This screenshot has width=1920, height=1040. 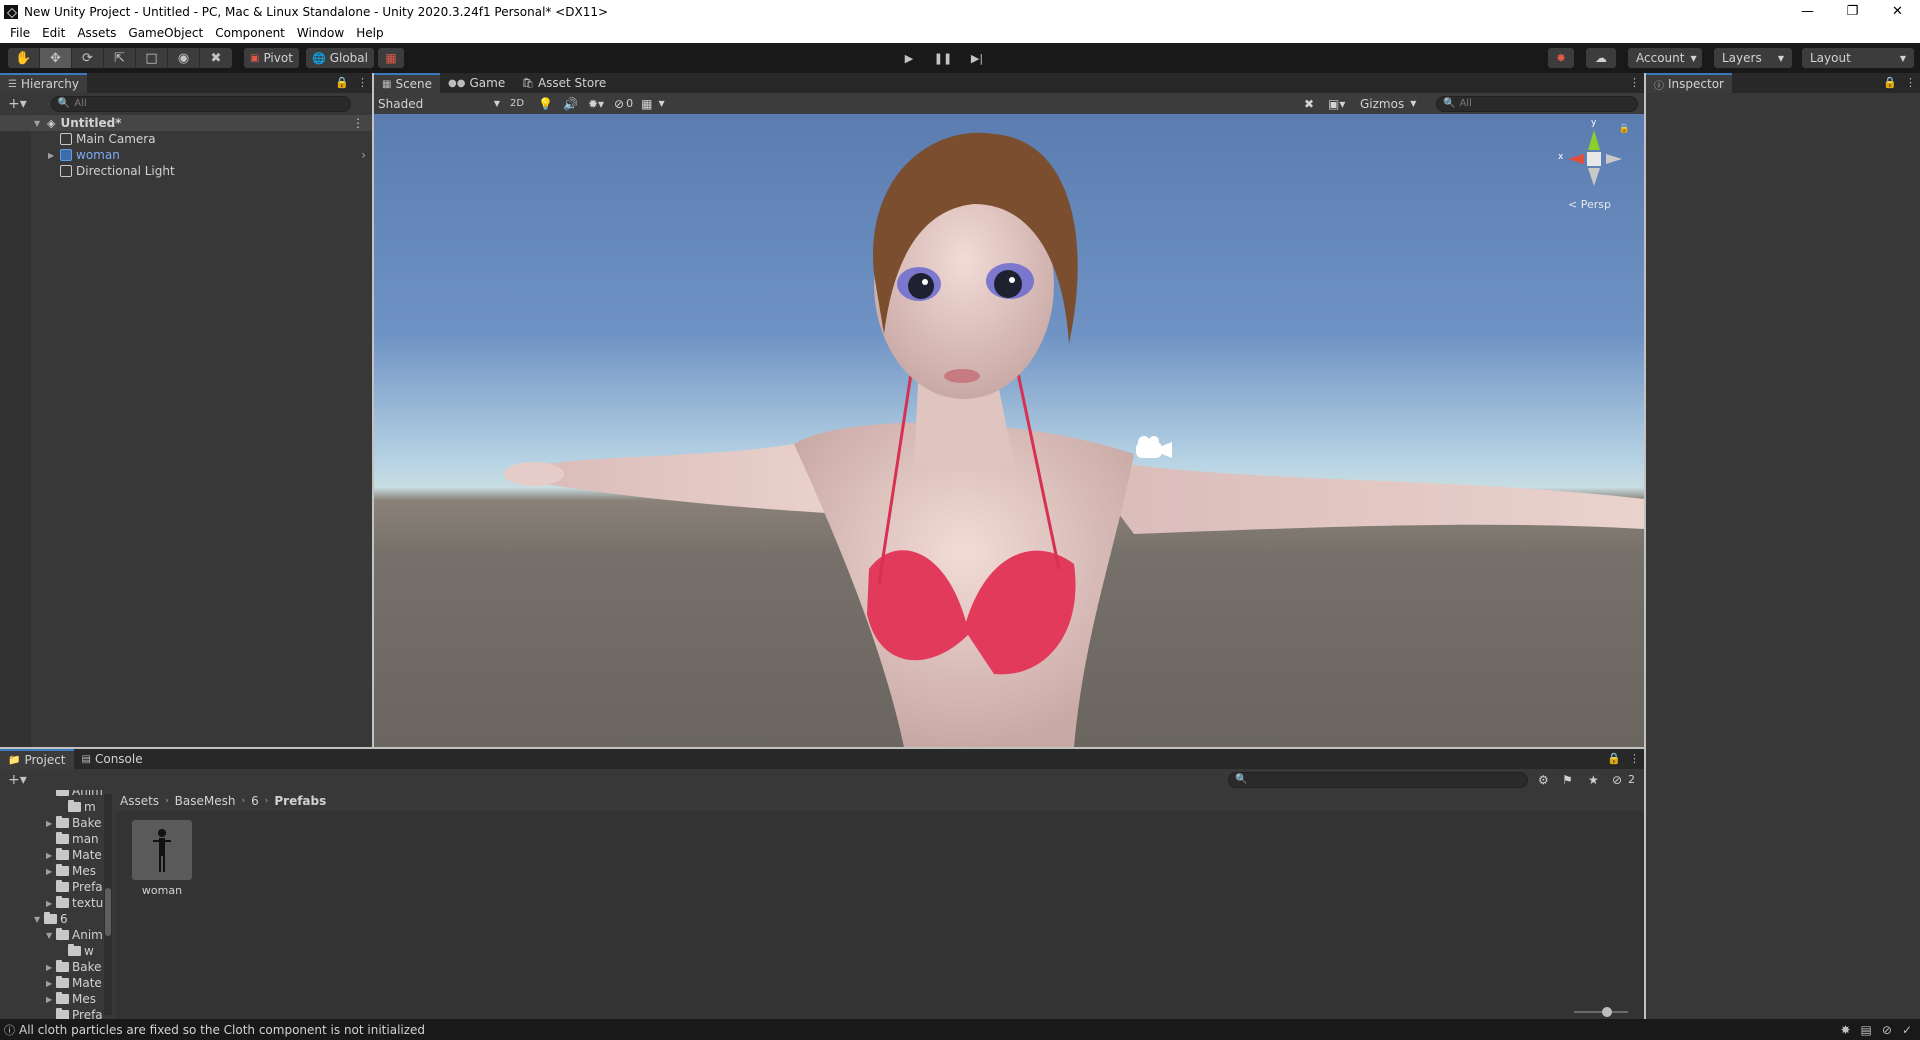 What do you see at coordinates (1607, 1012) in the screenshot?
I see `icon-size-slider-handle` at bounding box center [1607, 1012].